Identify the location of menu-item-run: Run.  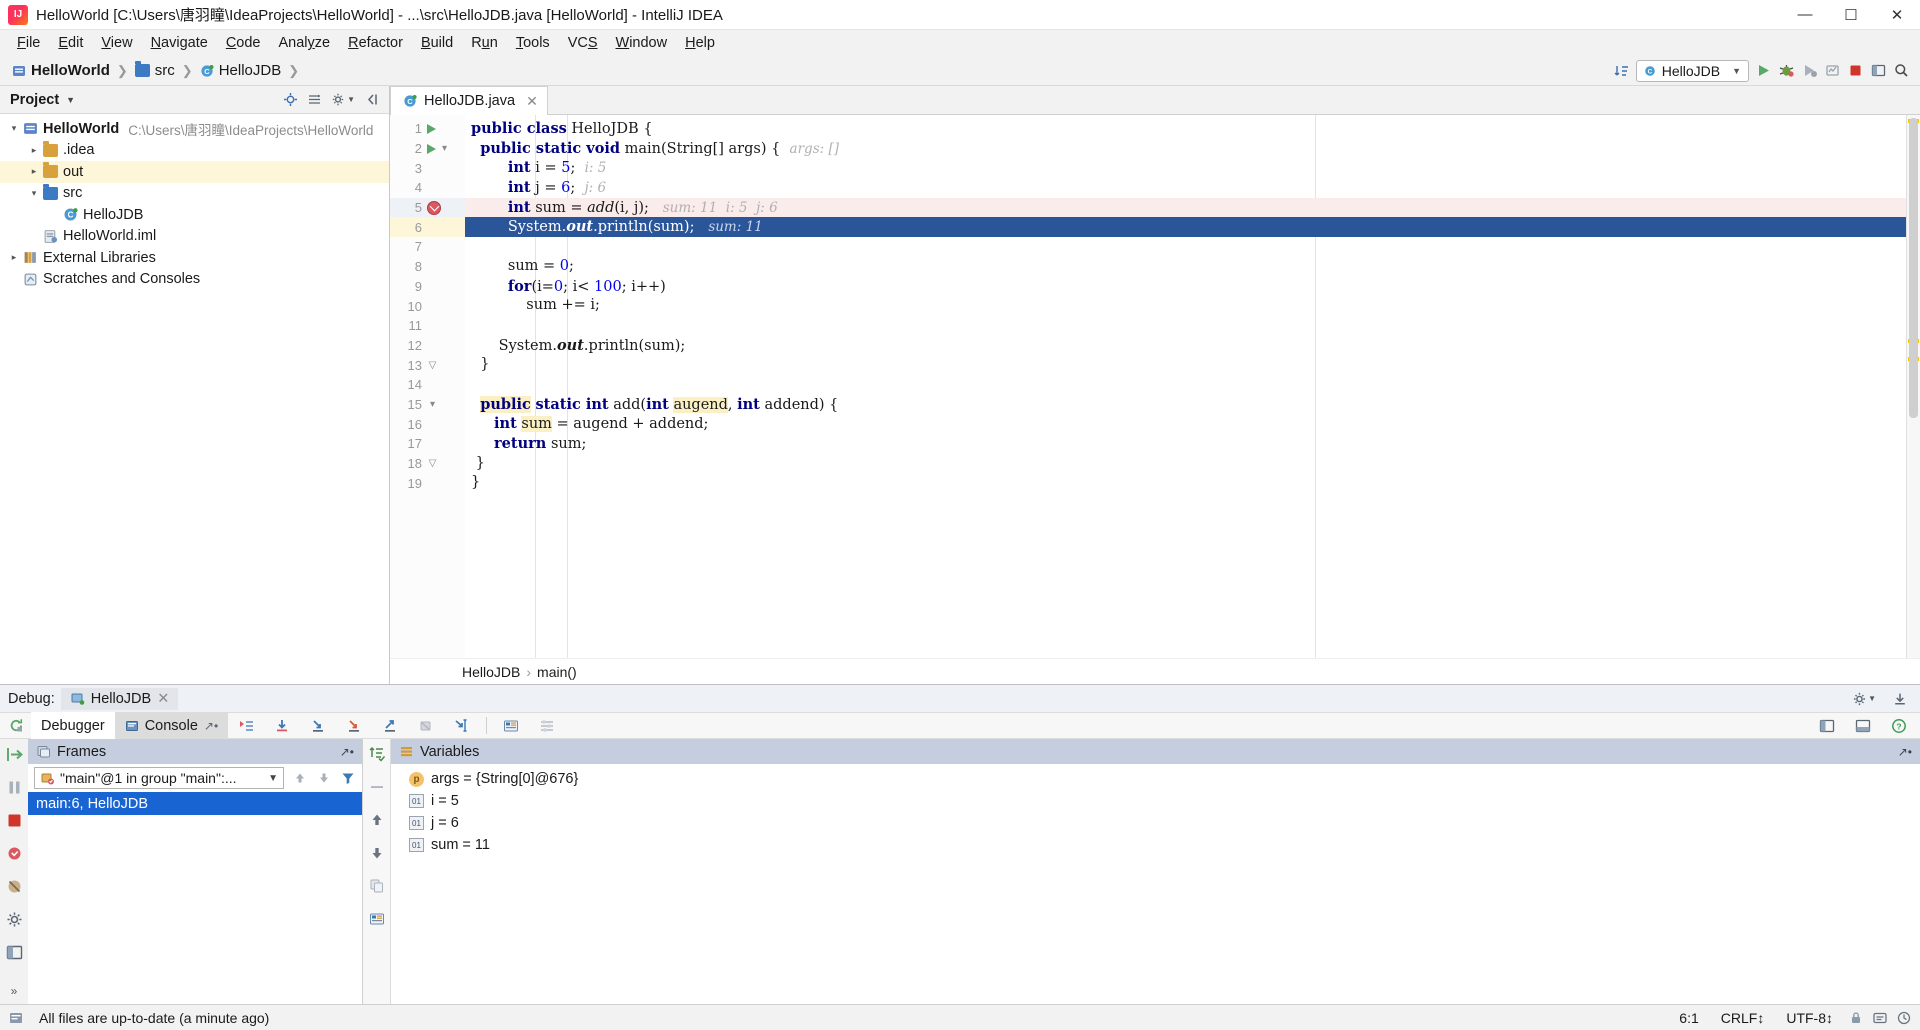
(484, 43).